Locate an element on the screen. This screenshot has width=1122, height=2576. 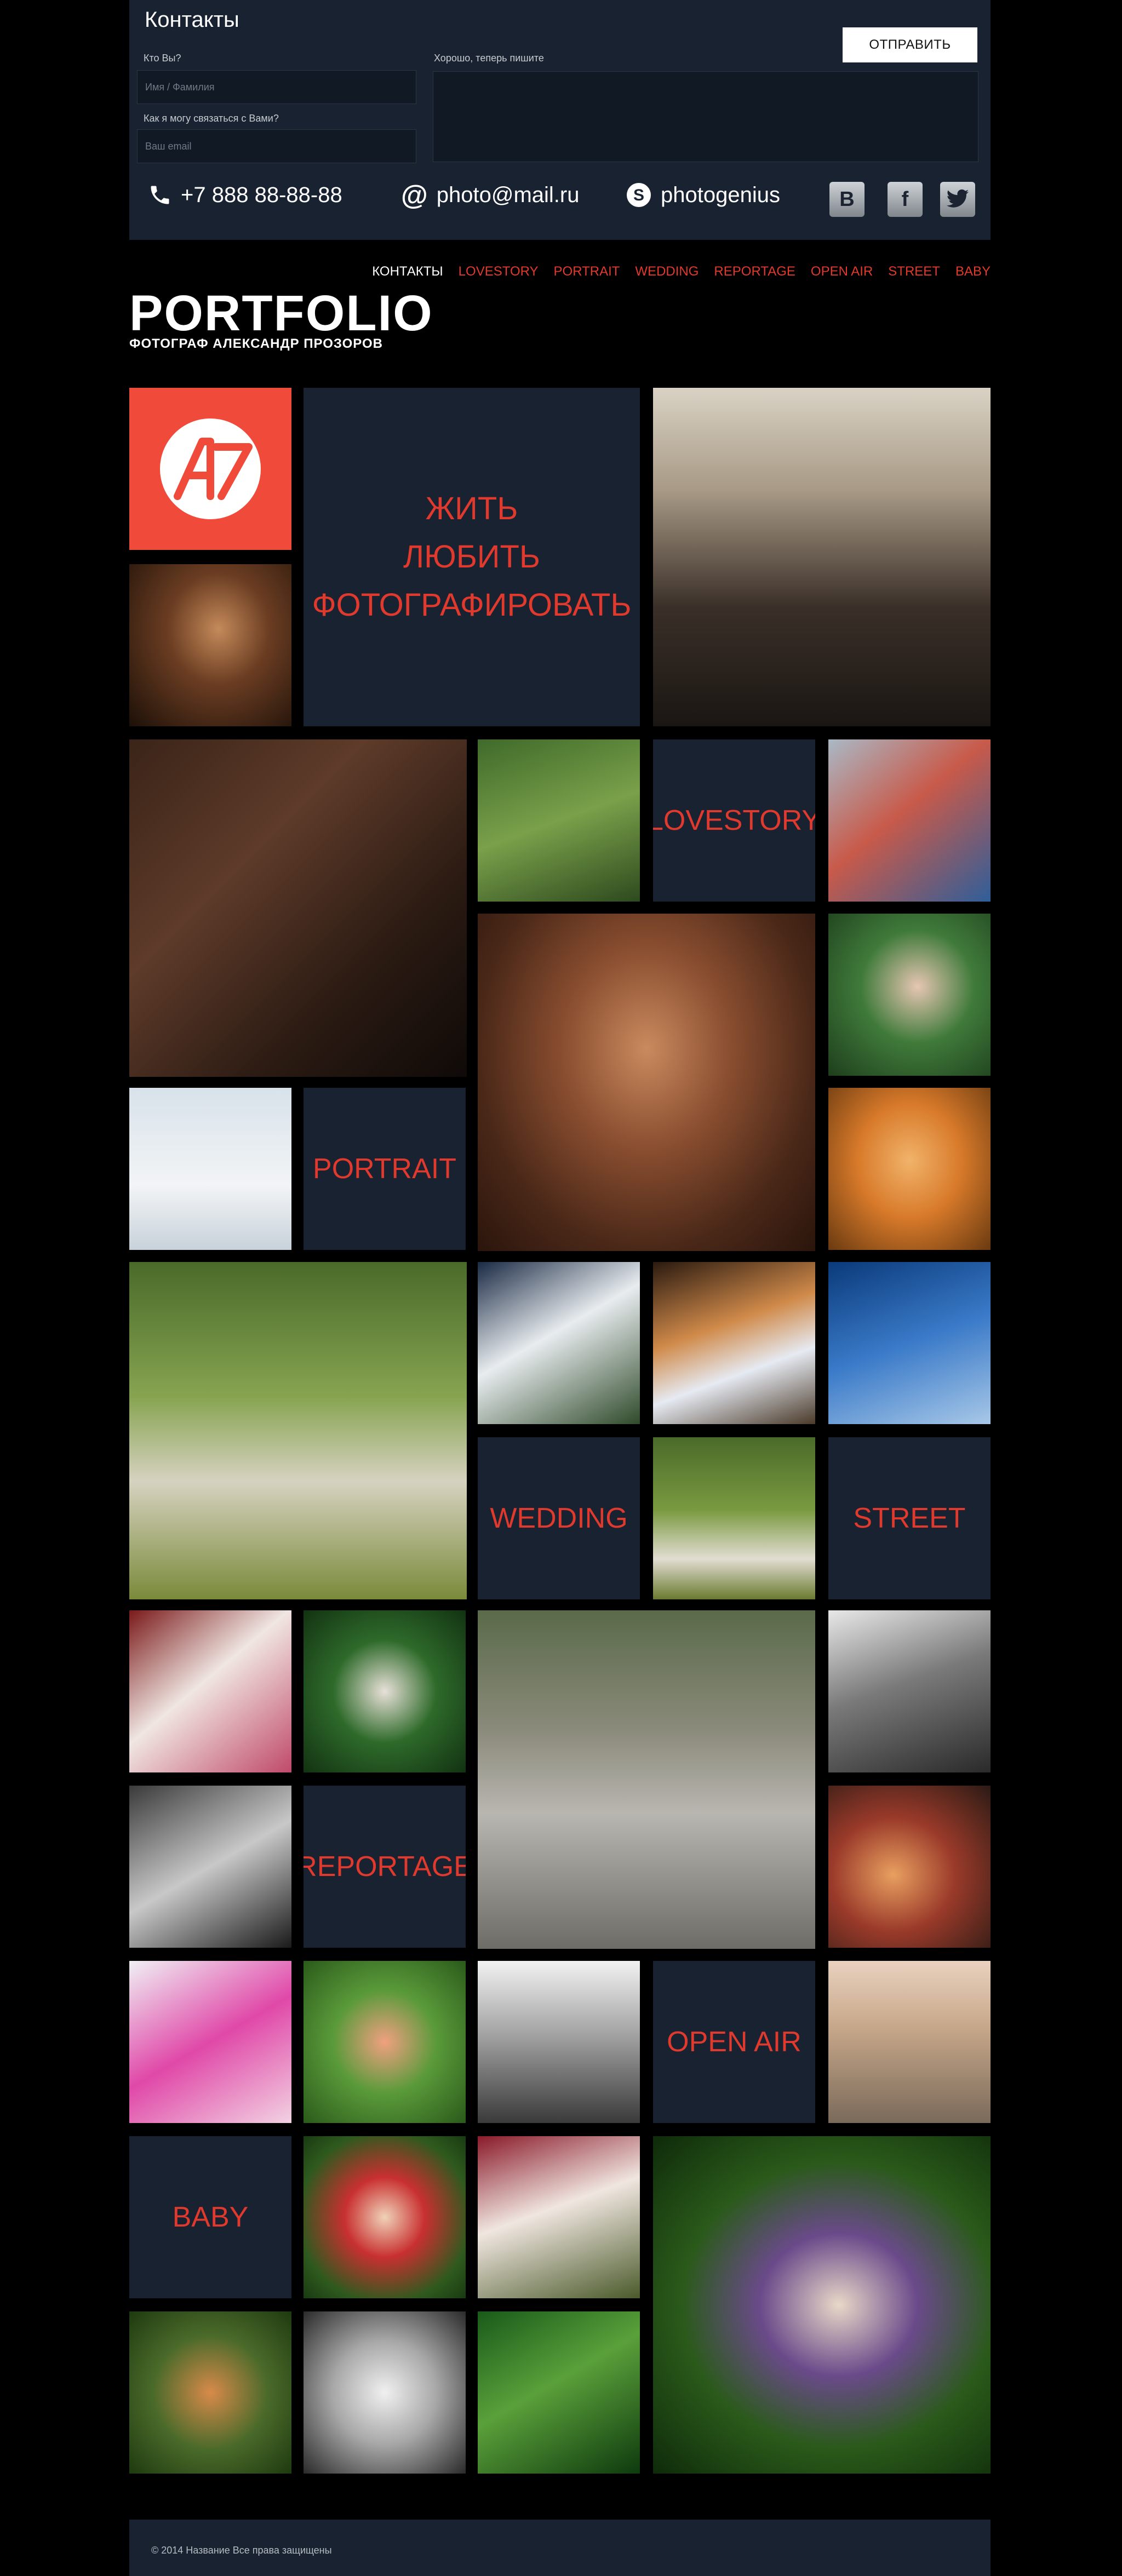
photo-wedding-couple-green is located at coordinates (385, 1691).